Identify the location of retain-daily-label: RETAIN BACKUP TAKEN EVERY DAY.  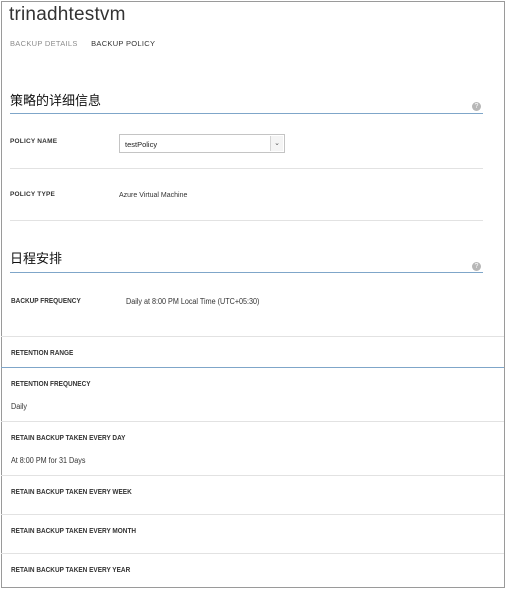
(68, 437).